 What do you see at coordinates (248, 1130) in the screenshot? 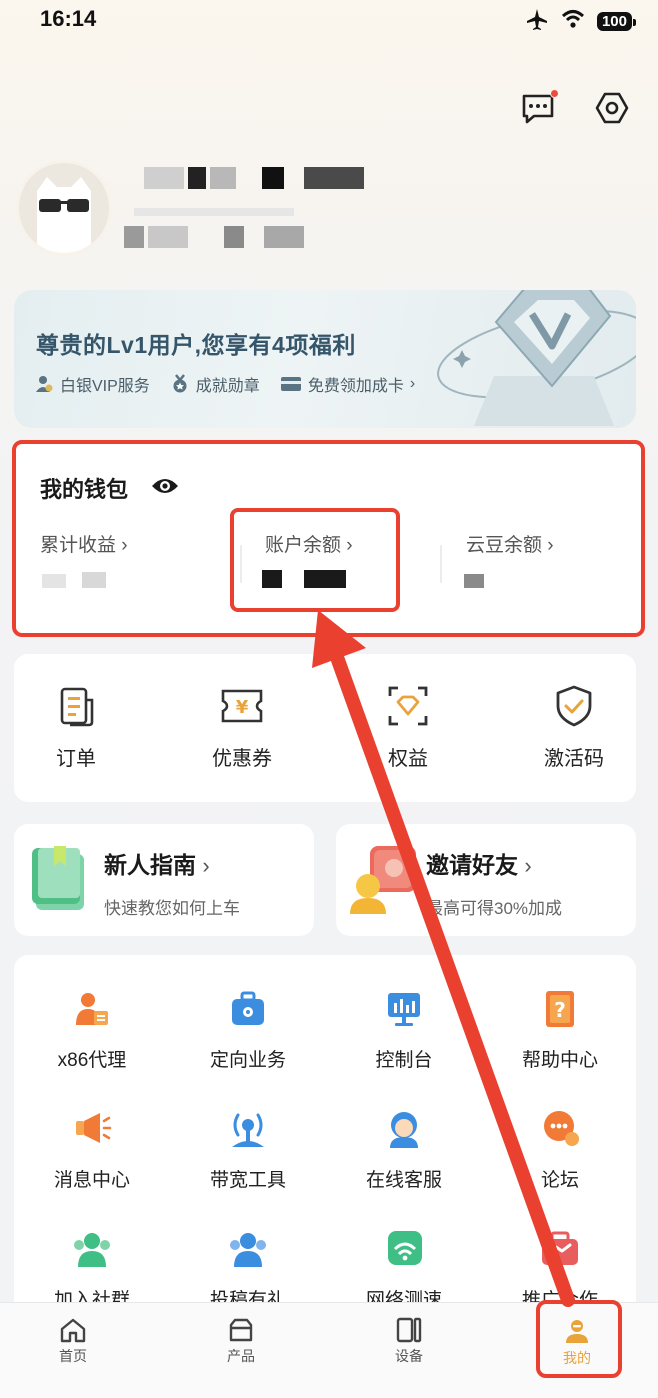
I see `signal-tower-icon` at bounding box center [248, 1130].